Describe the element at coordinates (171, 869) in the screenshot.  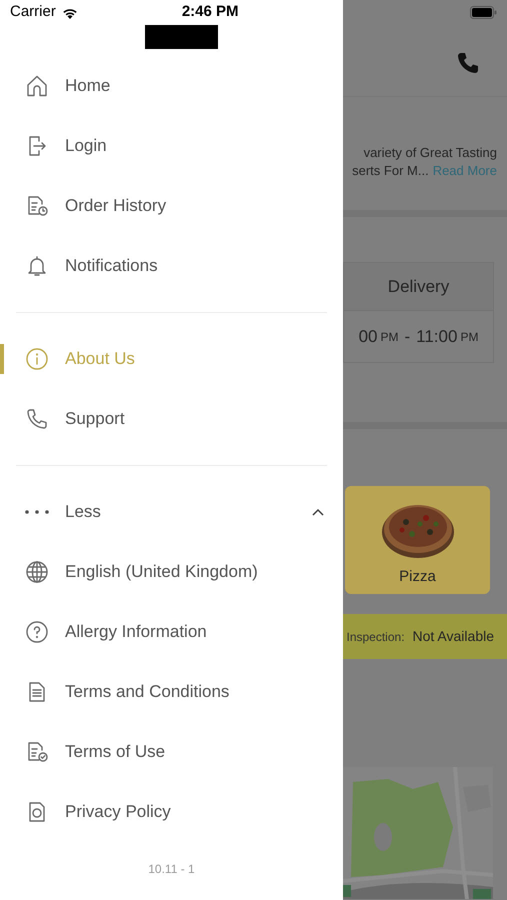
I see `version-label: 10.11 - 1` at that location.